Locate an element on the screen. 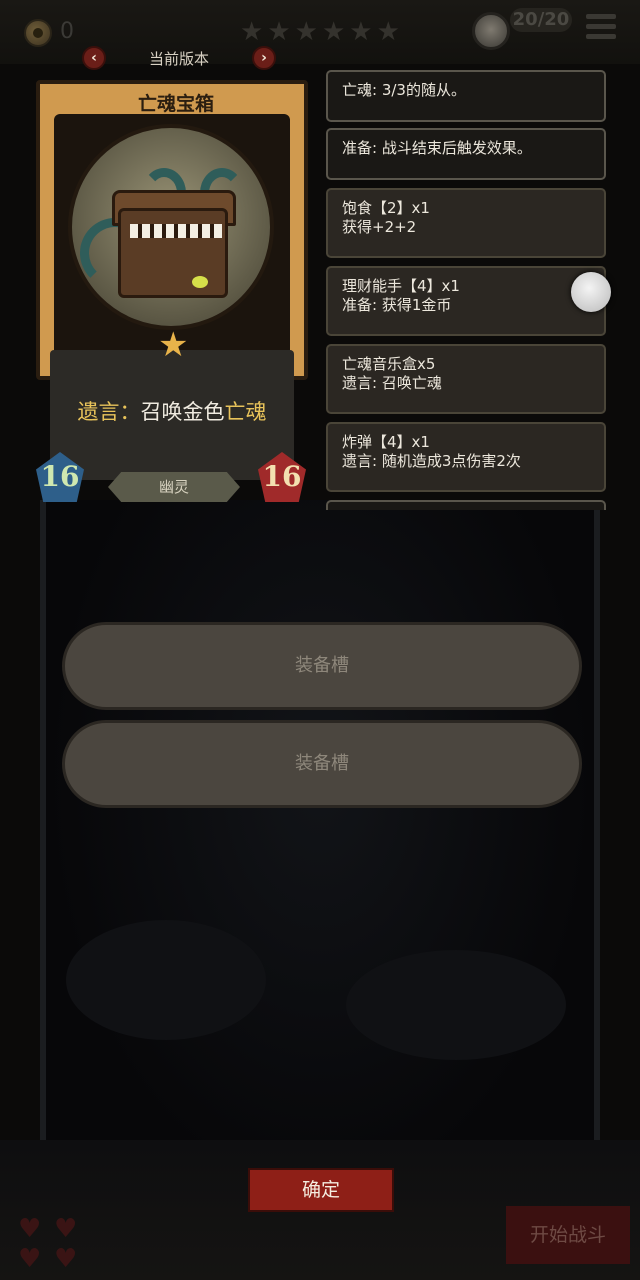 The height and width of the screenshot is (1280, 640). keyword-panel: 亡魂音乐盒x5 遗言: 召唤亡魂 is located at coordinates (466, 379).